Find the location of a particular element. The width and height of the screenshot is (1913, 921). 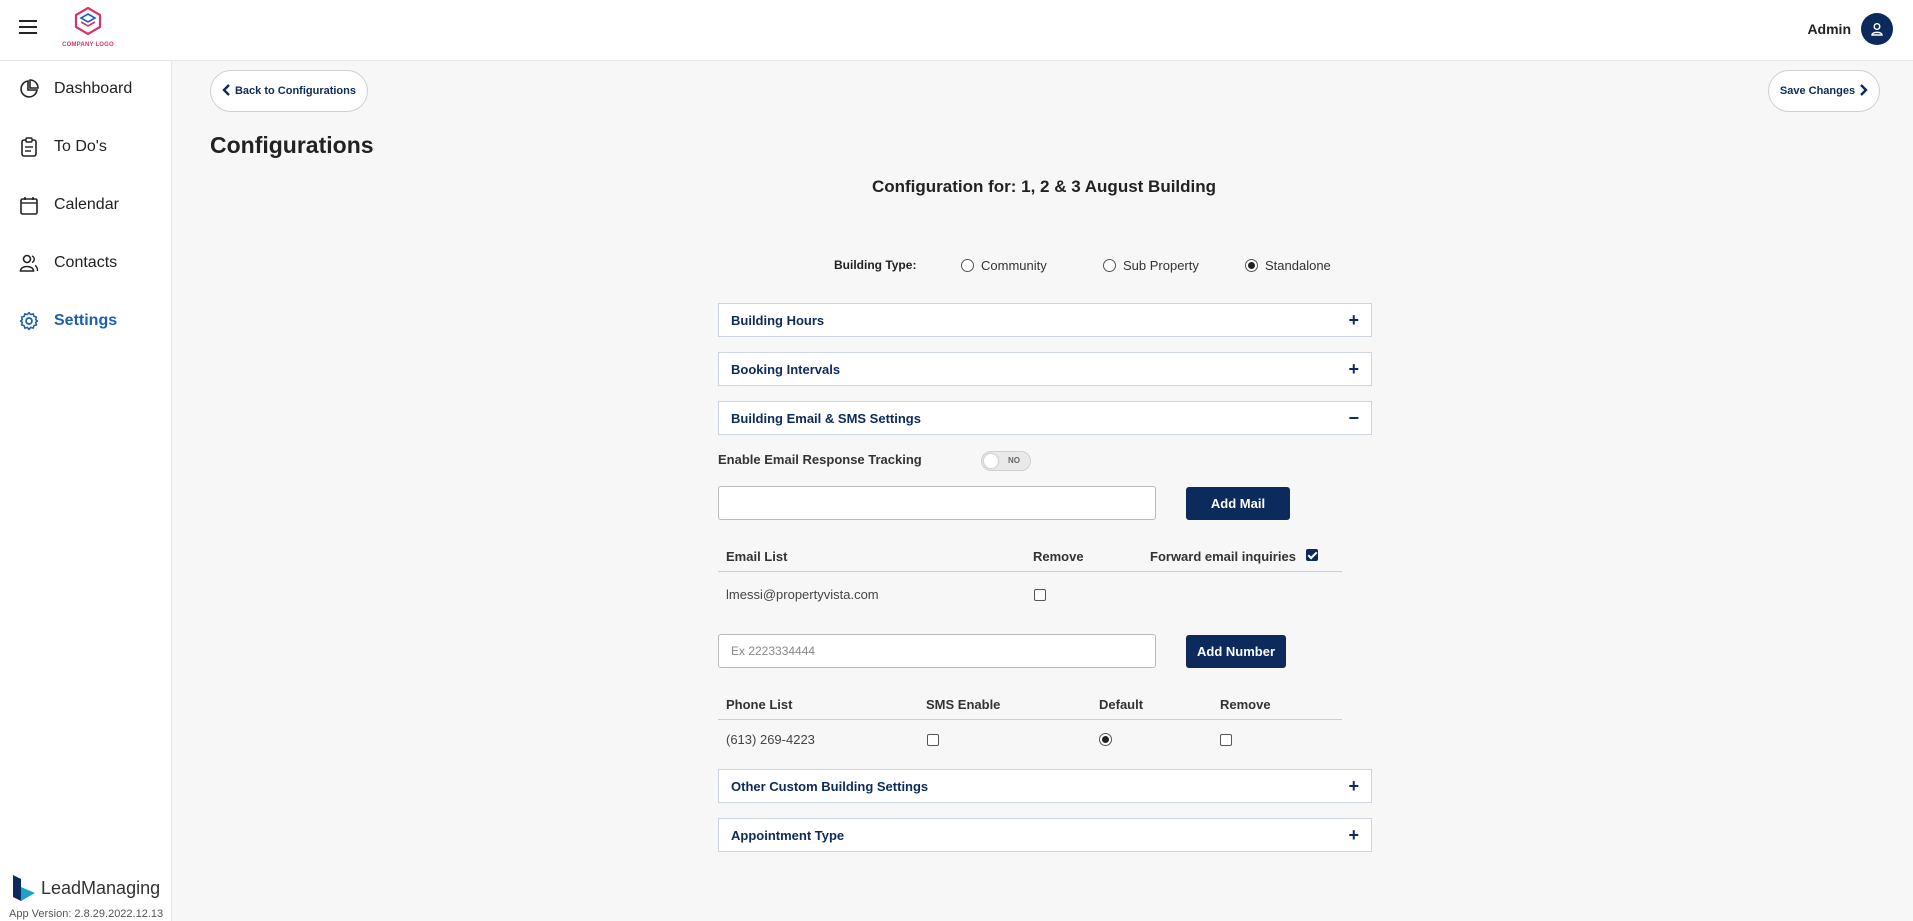

building-type-standalone-radio: Standalone is located at coordinates (1288, 265).